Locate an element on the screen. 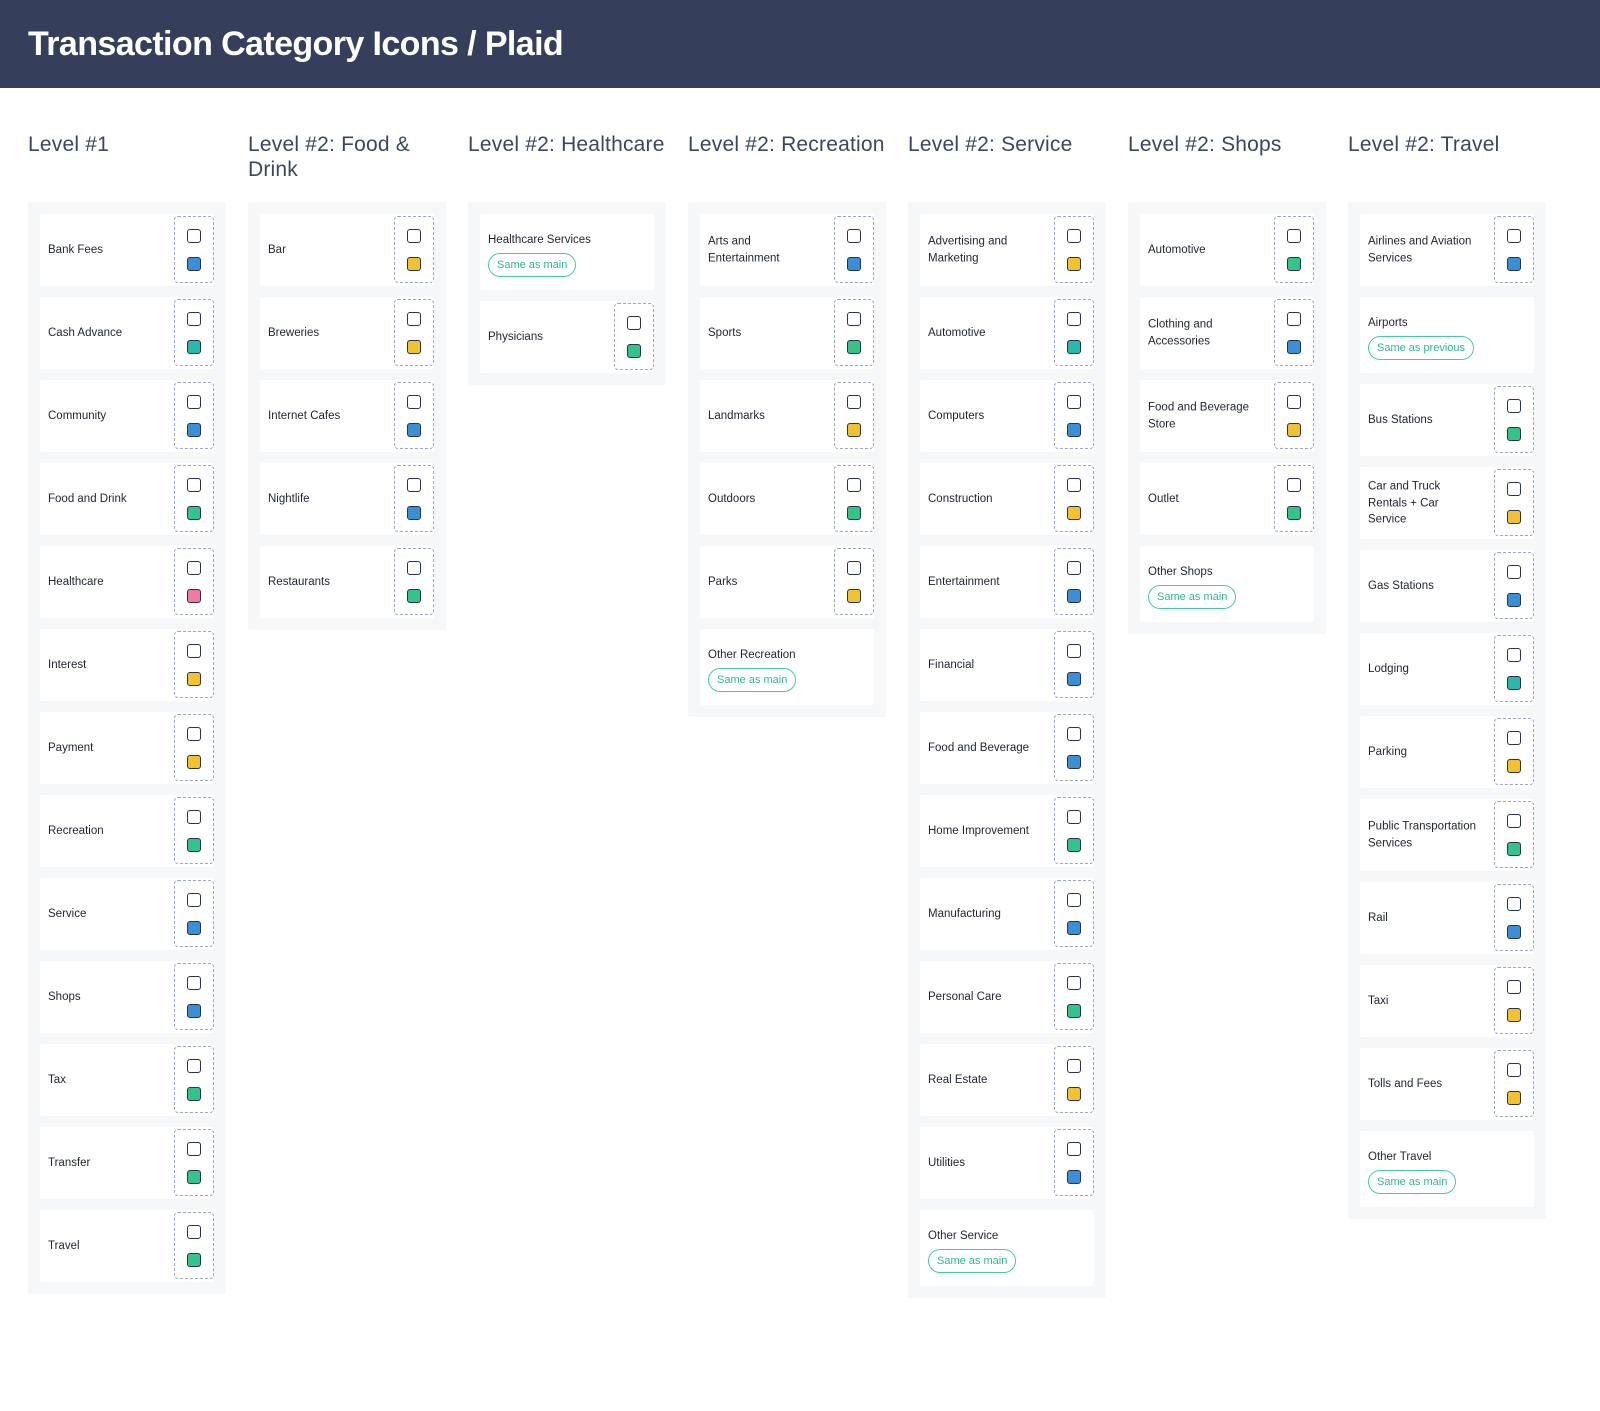  category-card: Breweries is located at coordinates (347, 333).